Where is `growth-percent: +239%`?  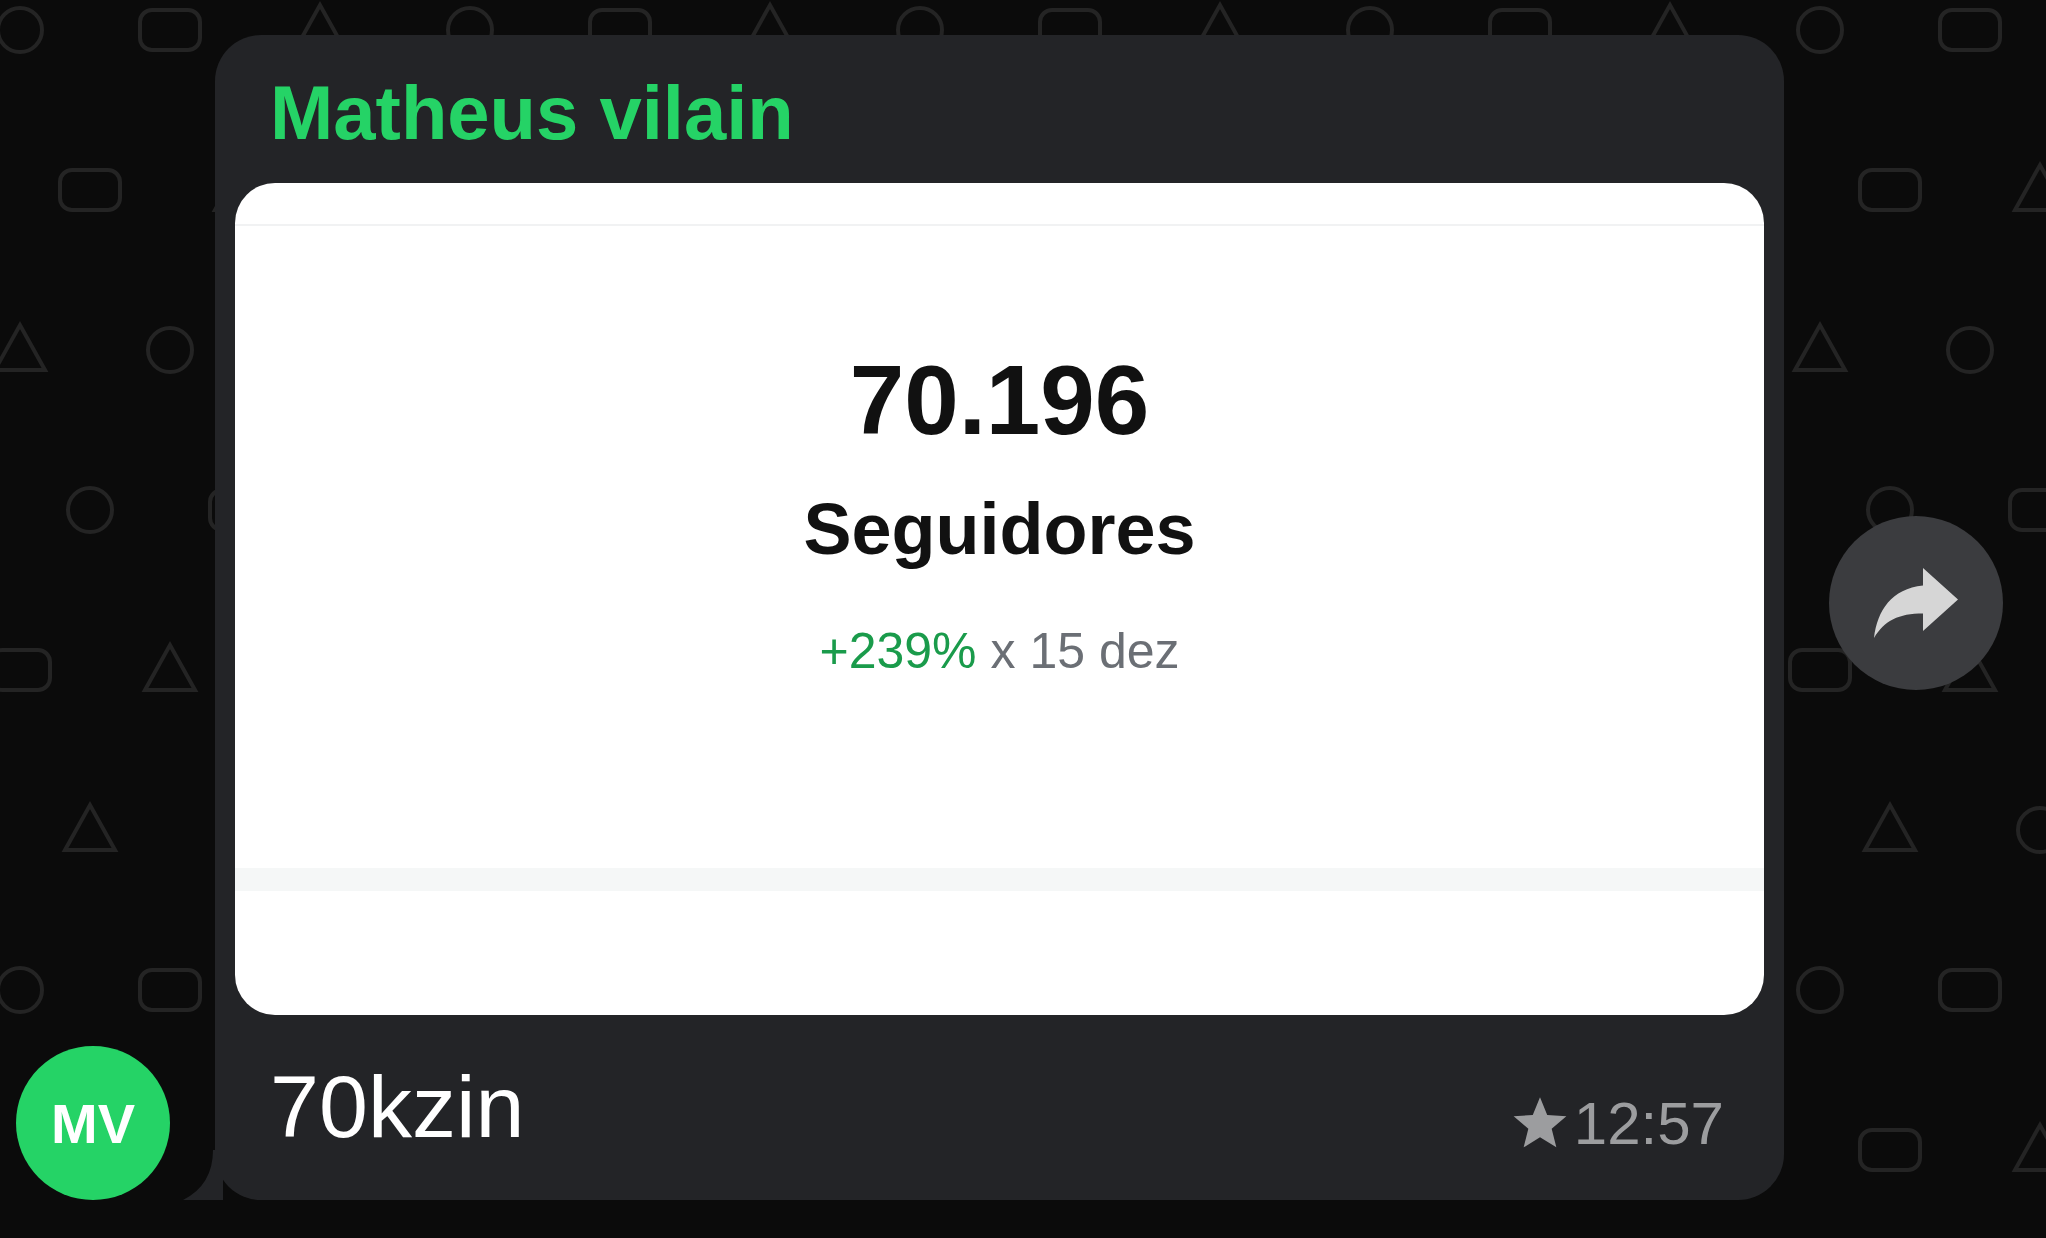 growth-percent: +239% is located at coordinates (898, 651).